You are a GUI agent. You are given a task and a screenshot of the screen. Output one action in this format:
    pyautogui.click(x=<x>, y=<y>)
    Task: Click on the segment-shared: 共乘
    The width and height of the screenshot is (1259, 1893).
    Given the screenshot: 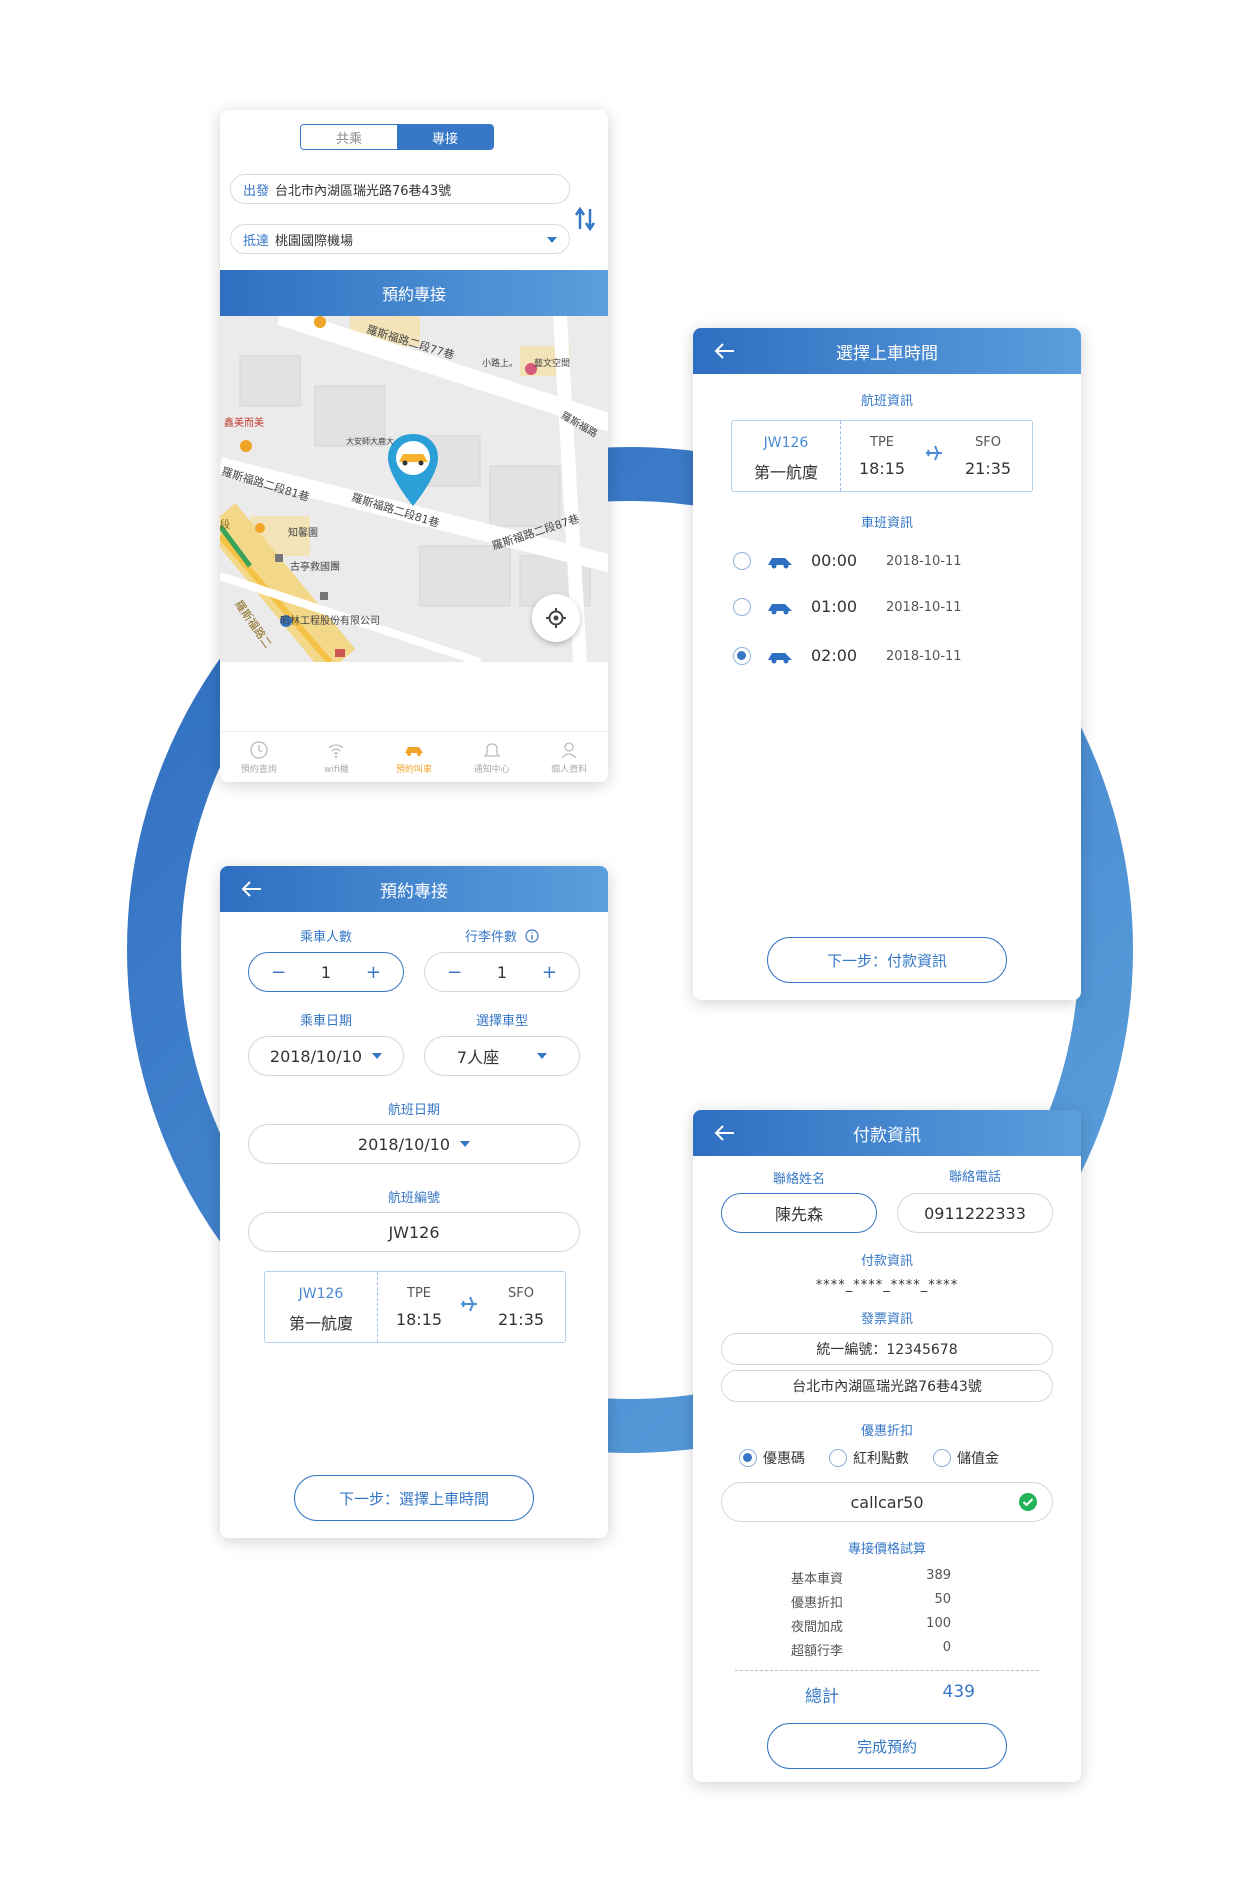 What is the action you would take?
    pyautogui.click(x=349, y=137)
    